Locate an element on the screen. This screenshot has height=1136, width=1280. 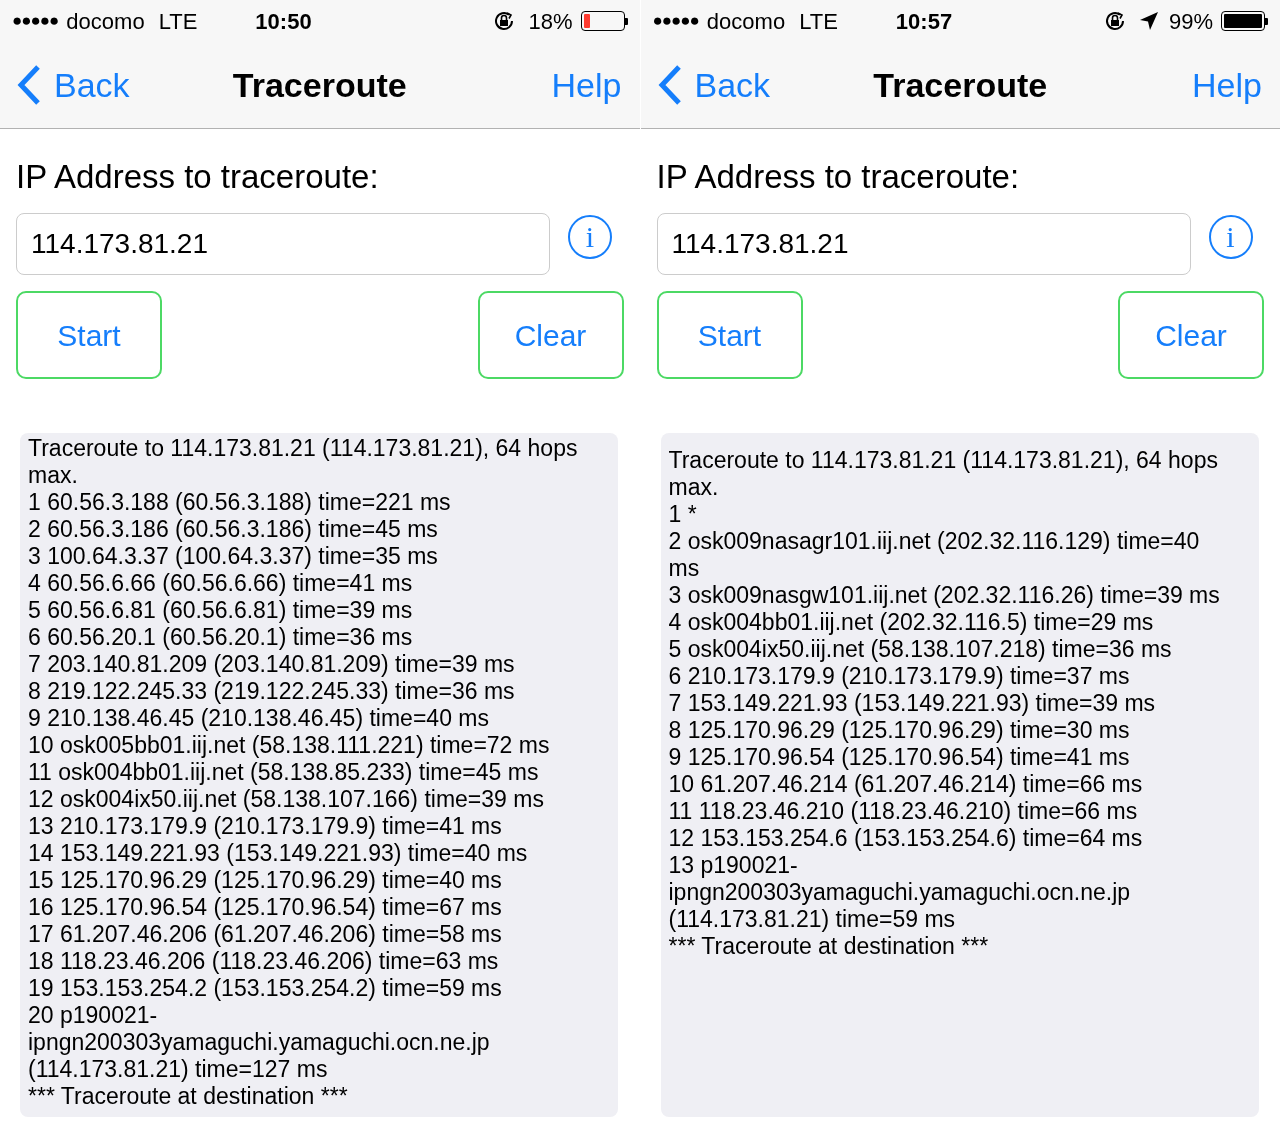
output-line: 18 118.23.46.206 (118.23.46.206) time=63 ms is located at coordinates (263, 961).